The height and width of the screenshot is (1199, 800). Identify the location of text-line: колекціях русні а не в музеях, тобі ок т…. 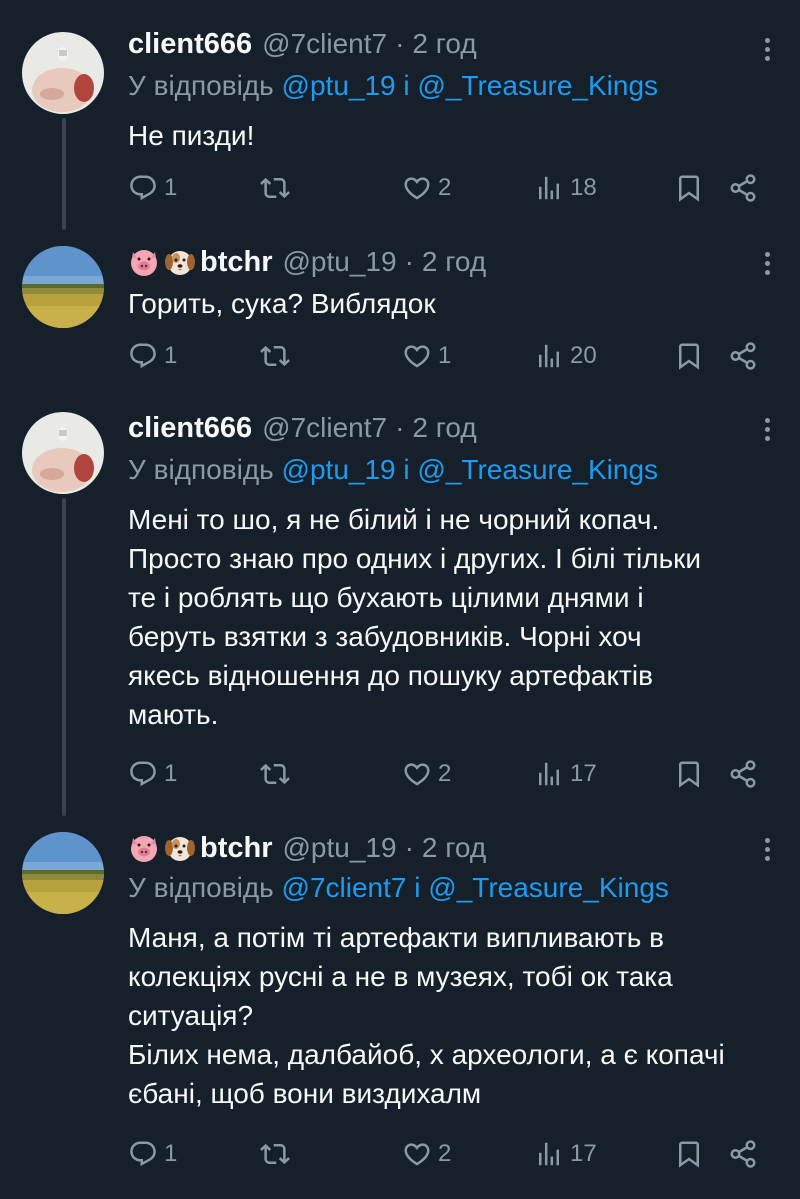
(400, 976).